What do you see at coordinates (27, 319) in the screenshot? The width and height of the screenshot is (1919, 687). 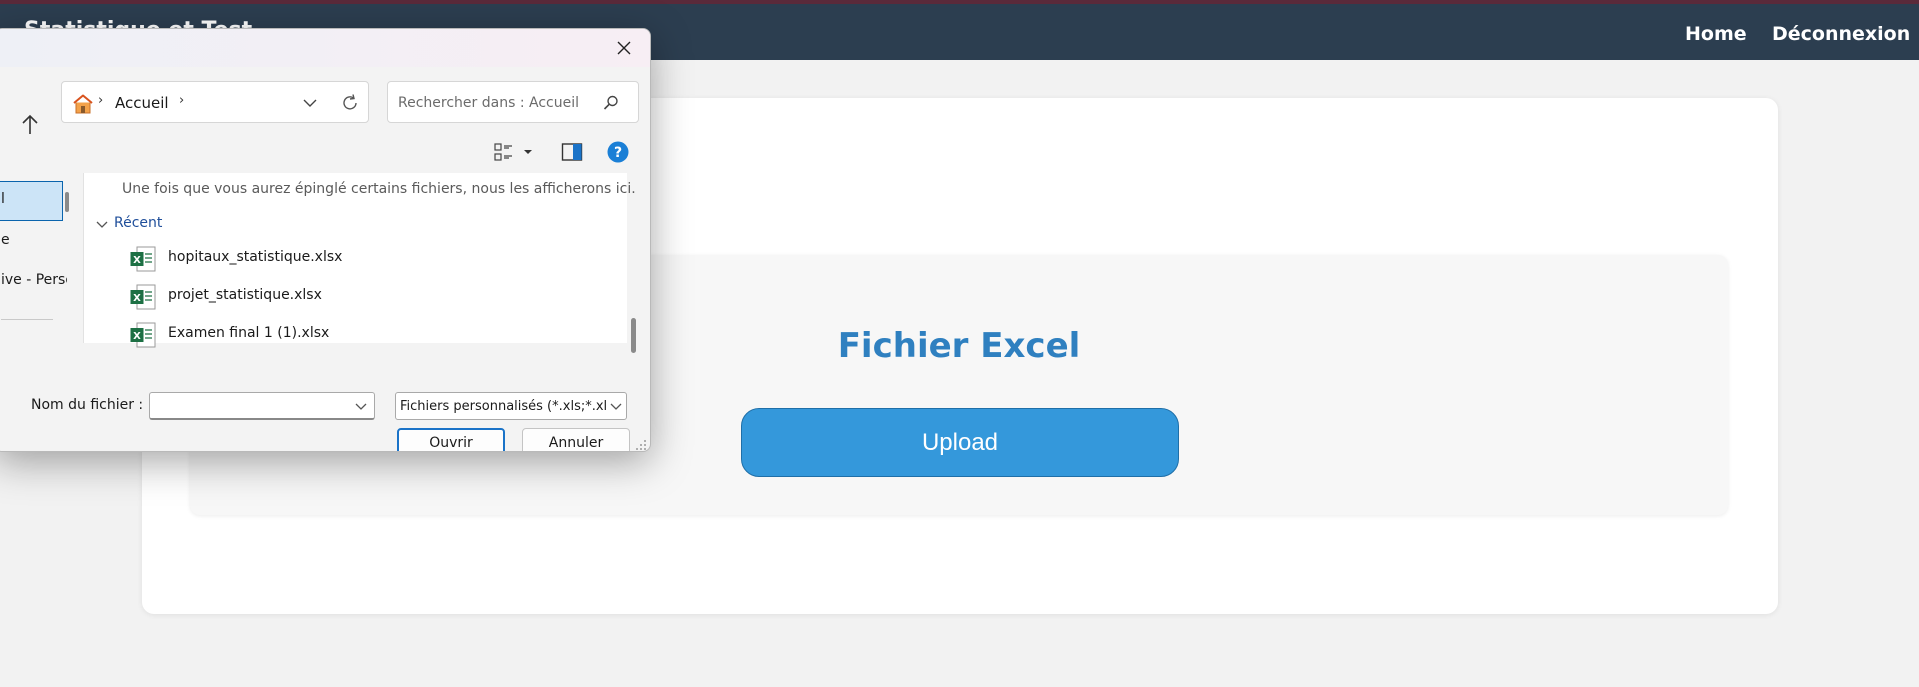 I see `nav-divider` at bounding box center [27, 319].